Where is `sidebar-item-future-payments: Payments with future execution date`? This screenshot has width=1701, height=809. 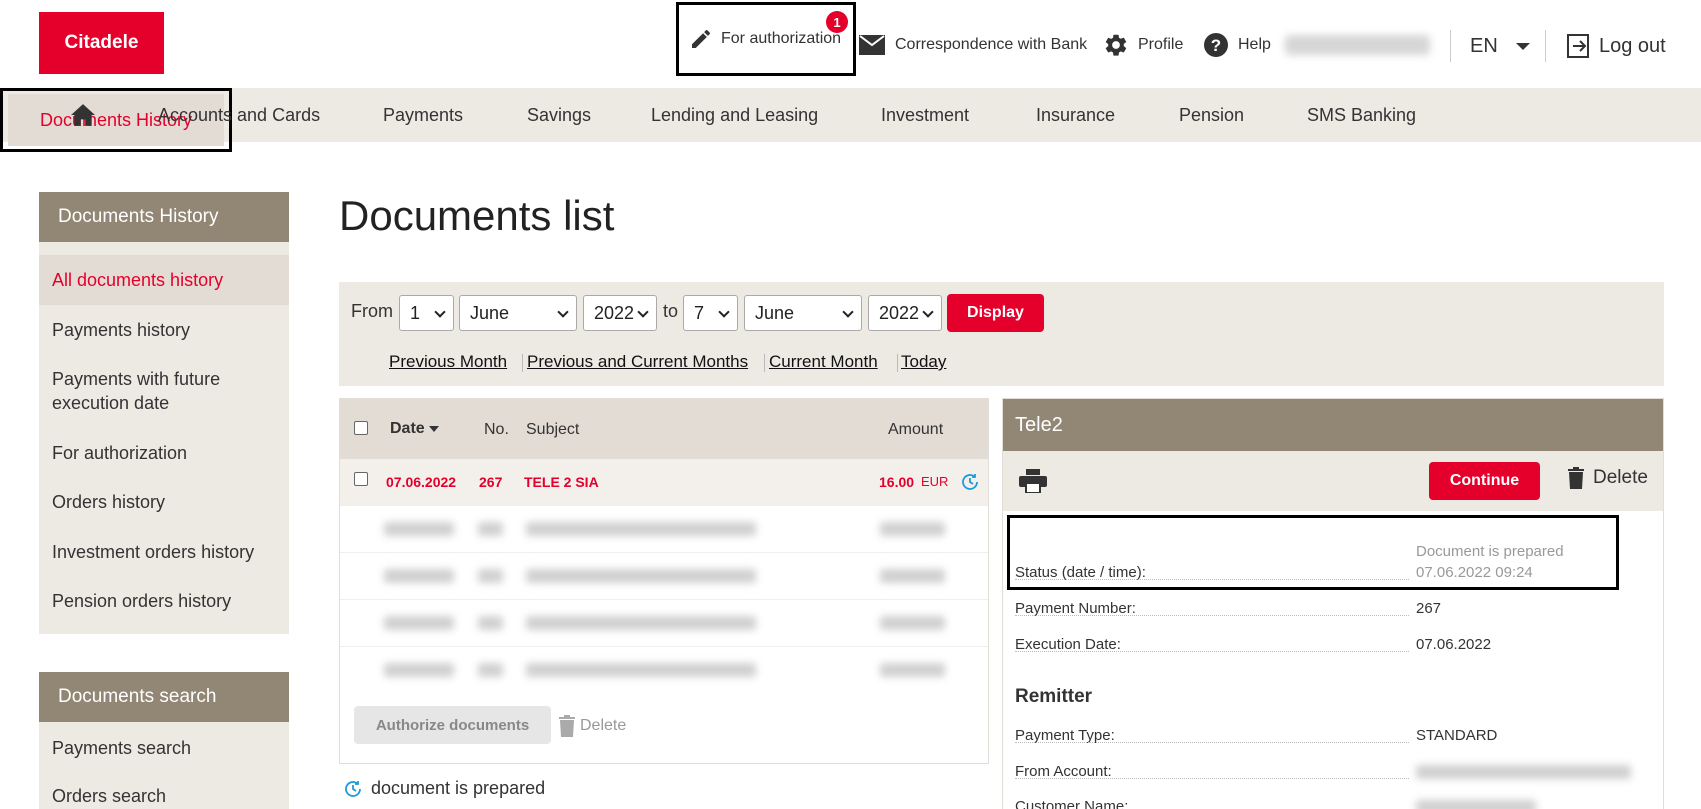
sidebar-item-future-payments: Payments with future execution date is located at coordinates (164, 391).